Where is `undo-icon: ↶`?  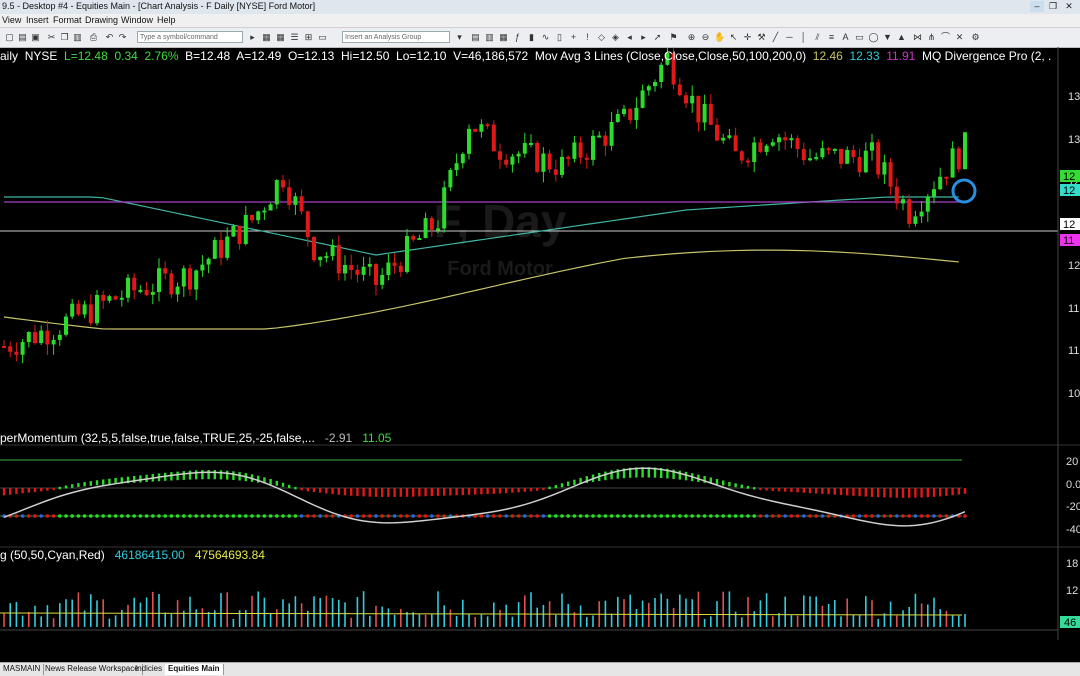
undo-icon: ↶ is located at coordinates (109, 37).